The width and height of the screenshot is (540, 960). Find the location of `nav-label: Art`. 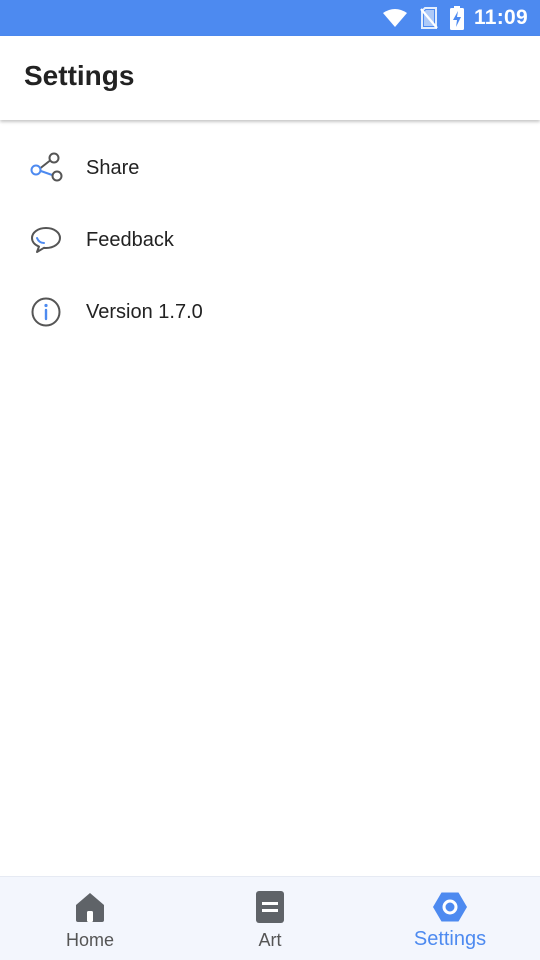

nav-label: Art is located at coordinates (270, 940).